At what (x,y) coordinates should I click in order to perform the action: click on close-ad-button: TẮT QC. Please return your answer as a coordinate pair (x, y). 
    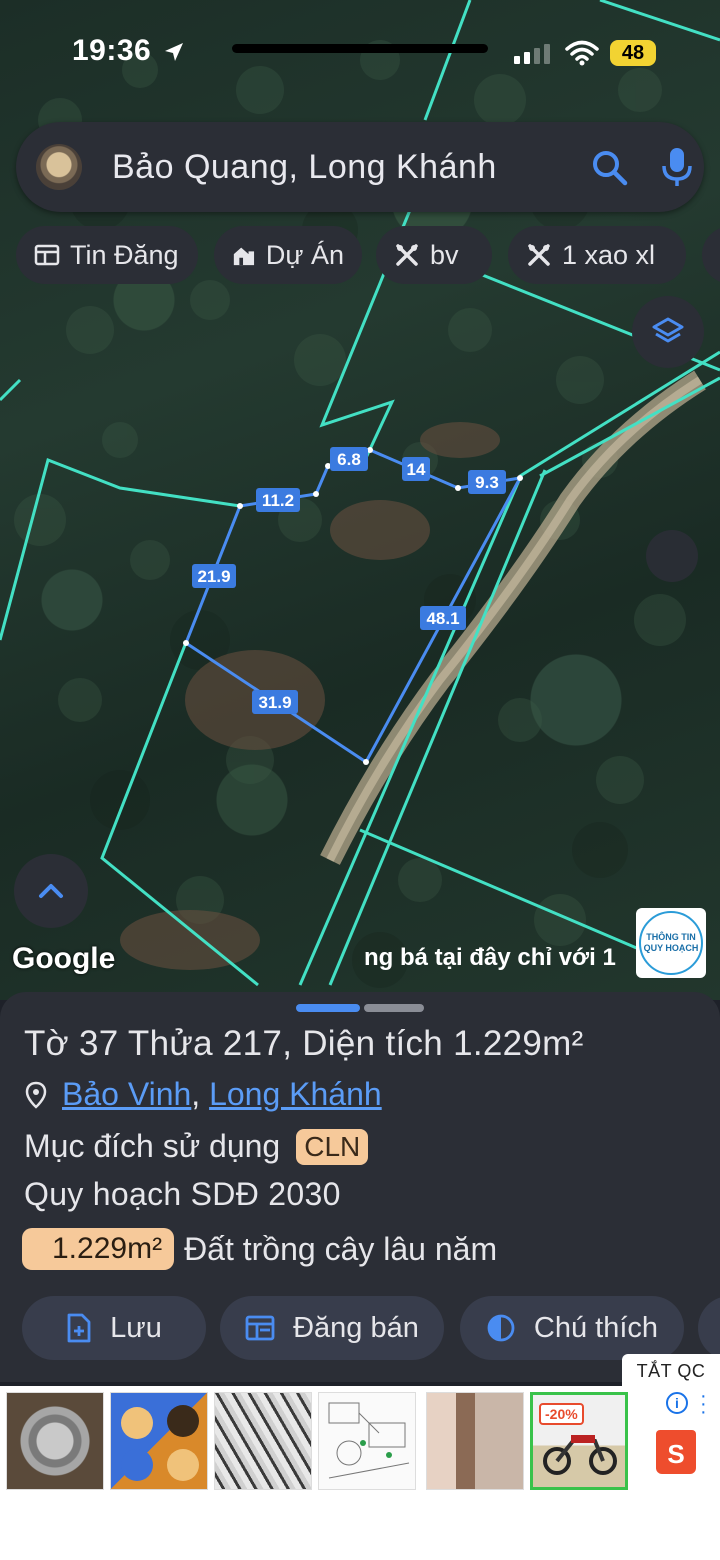
    Looking at the image, I should click on (671, 1371).